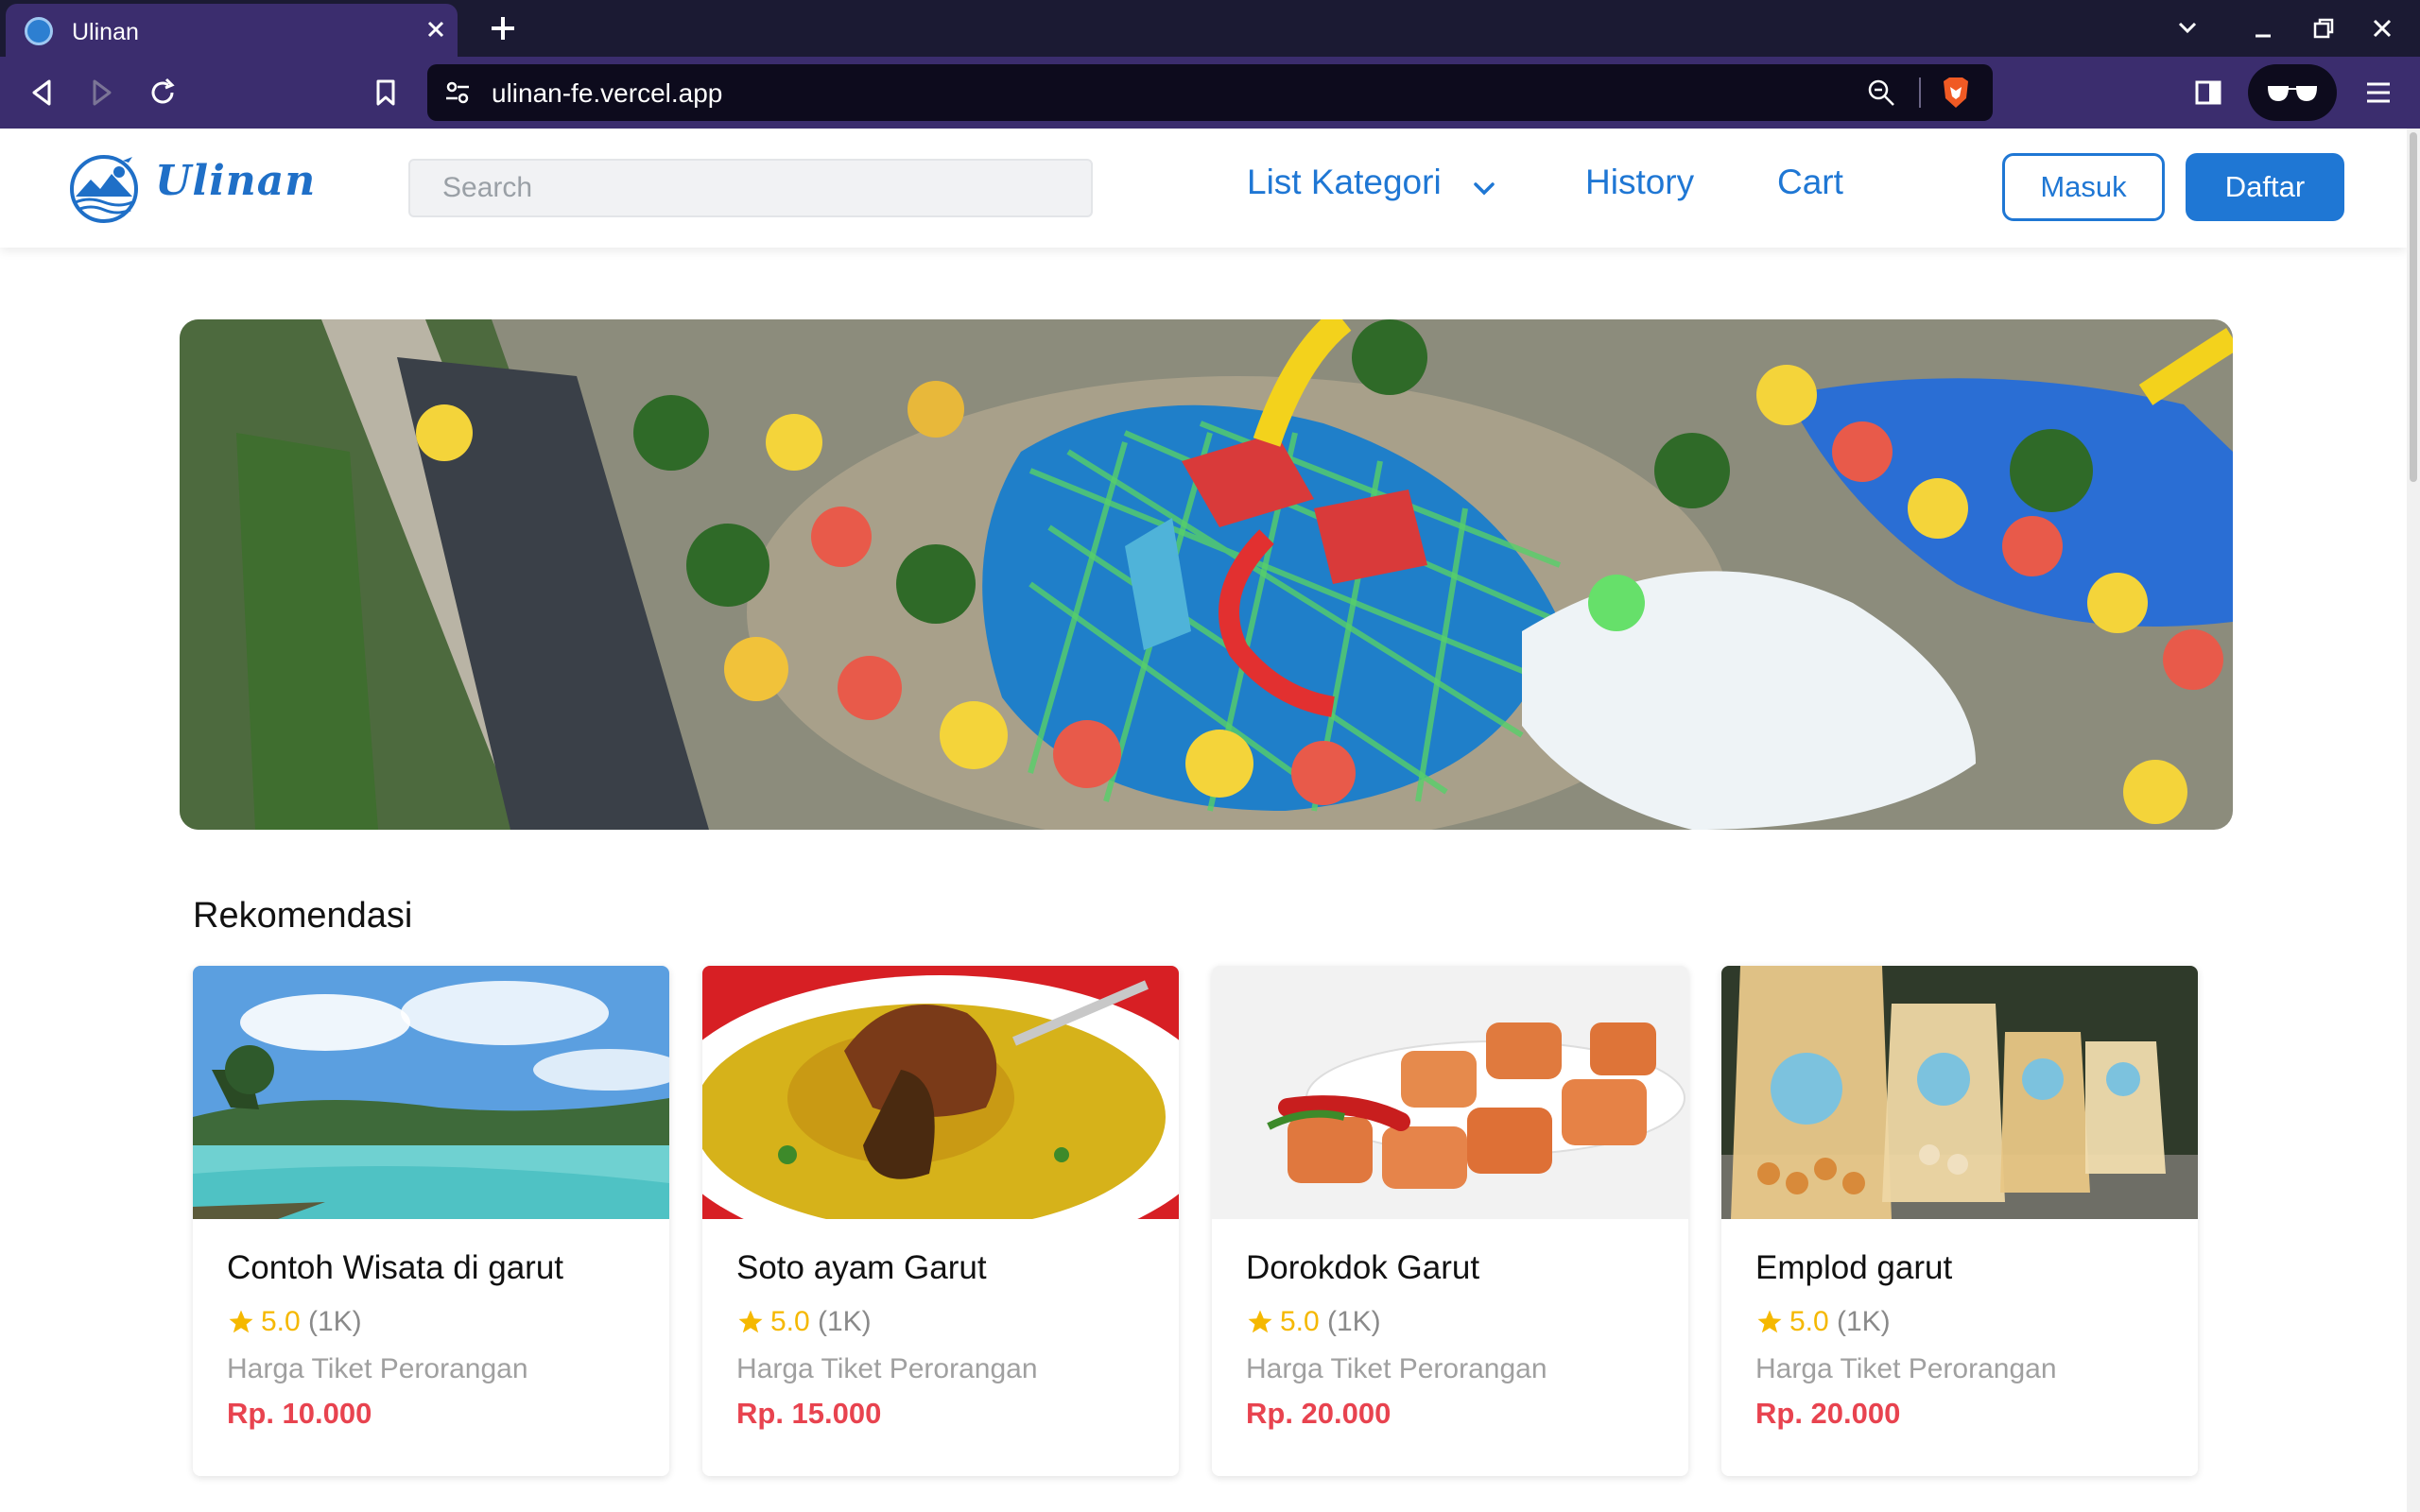 Image resolution: width=2420 pixels, height=1512 pixels. What do you see at coordinates (941, 1112) in the screenshot?
I see `card-image-soup-dish` at bounding box center [941, 1112].